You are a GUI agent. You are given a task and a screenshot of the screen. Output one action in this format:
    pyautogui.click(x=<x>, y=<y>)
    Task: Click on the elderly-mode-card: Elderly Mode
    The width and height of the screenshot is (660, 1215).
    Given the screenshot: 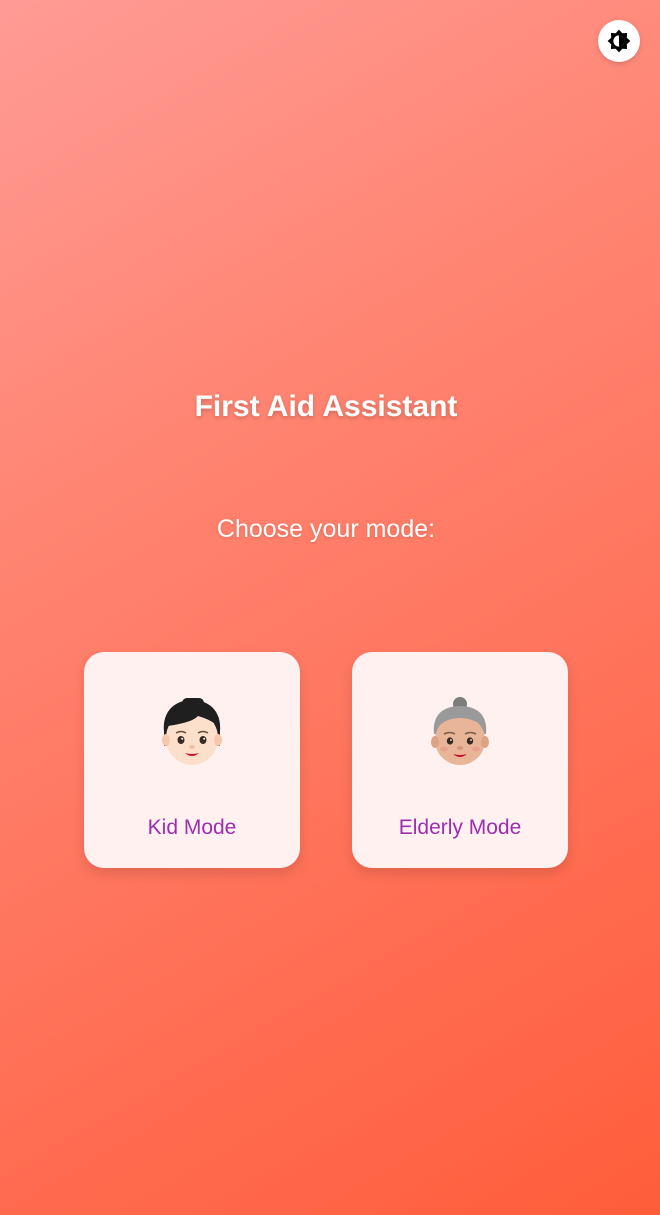 What is the action you would take?
    pyautogui.click(x=460, y=760)
    